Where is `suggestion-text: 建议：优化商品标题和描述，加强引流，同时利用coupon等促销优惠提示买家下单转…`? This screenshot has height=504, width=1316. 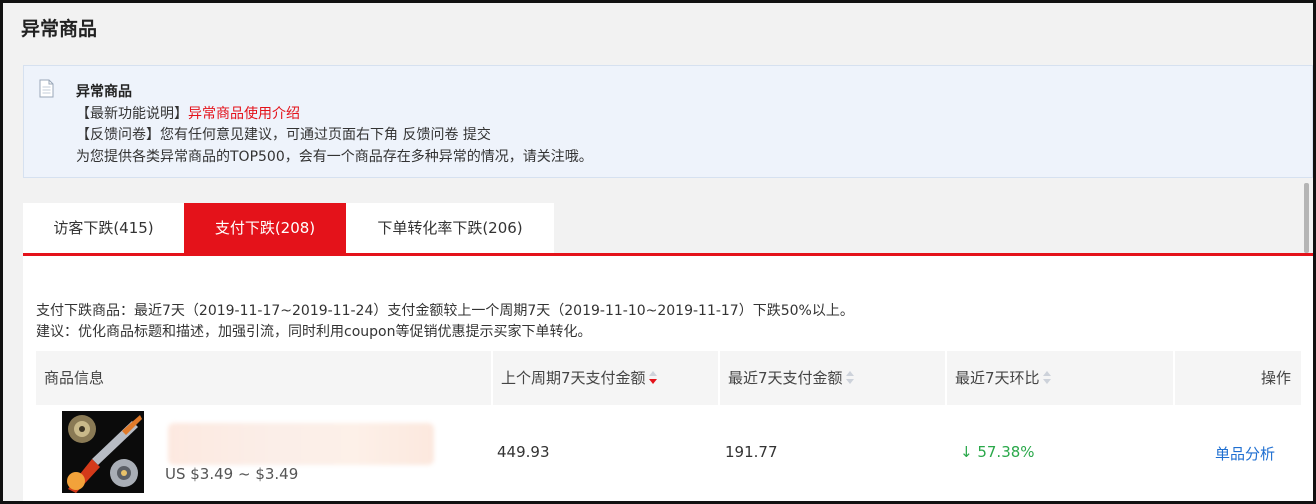 suggestion-text: 建议：优化商品标题和描述，加强引流，同时利用coupon等促销优惠提示买家下单转… is located at coordinates (314, 332).